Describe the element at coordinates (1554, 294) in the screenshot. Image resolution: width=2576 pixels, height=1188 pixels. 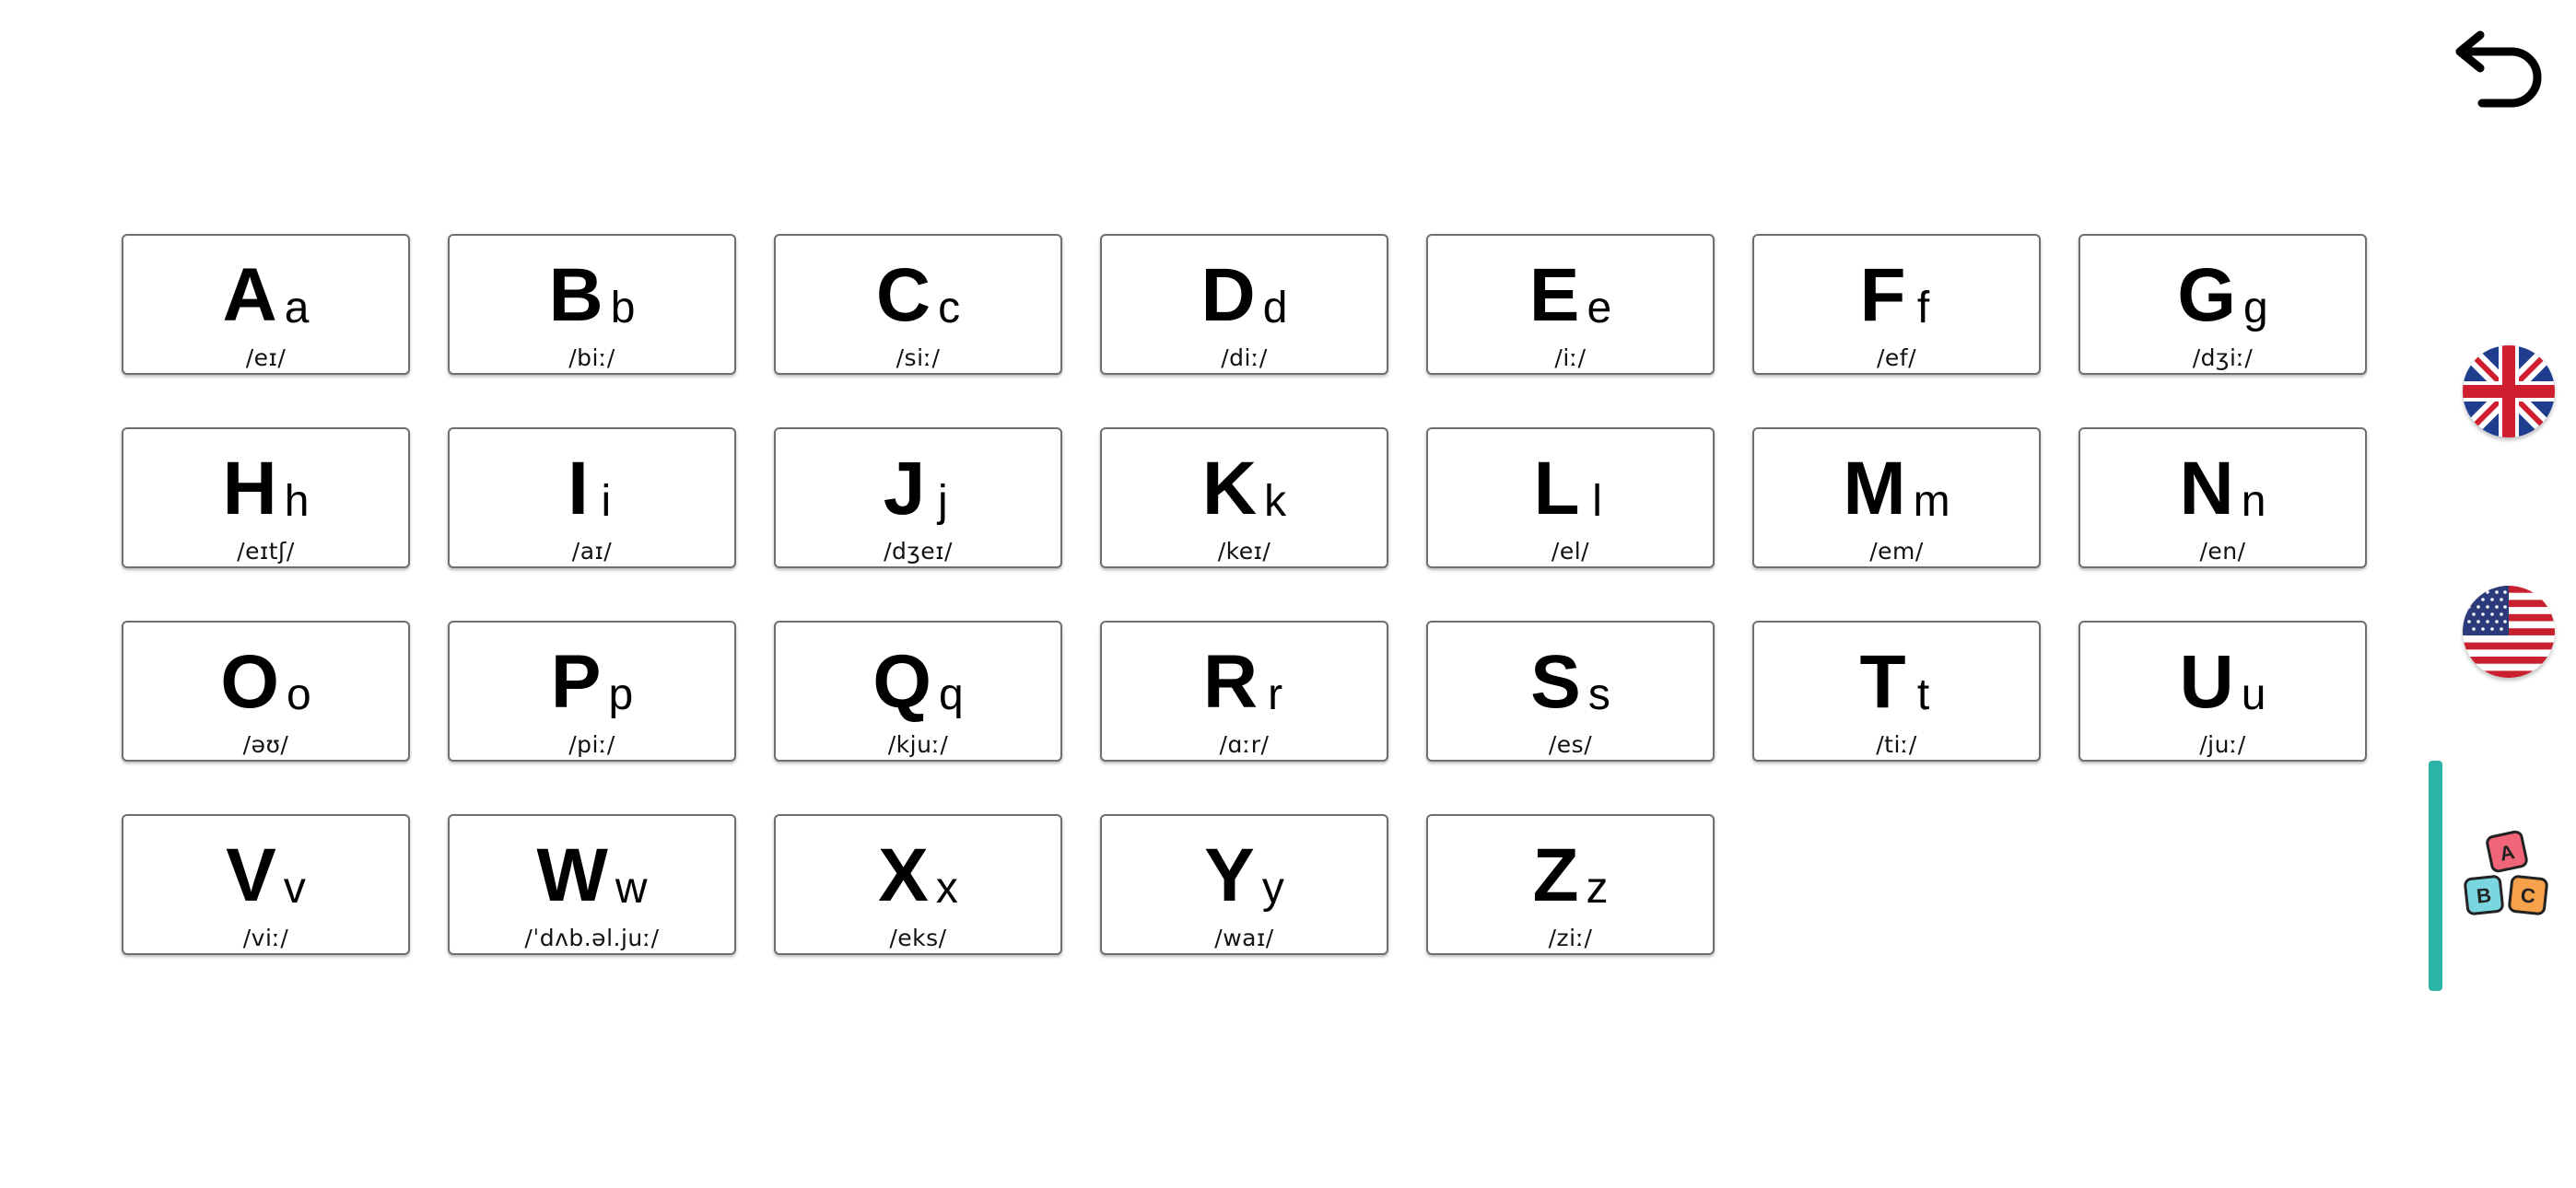
I see `uppercase-letter: E` at that location.